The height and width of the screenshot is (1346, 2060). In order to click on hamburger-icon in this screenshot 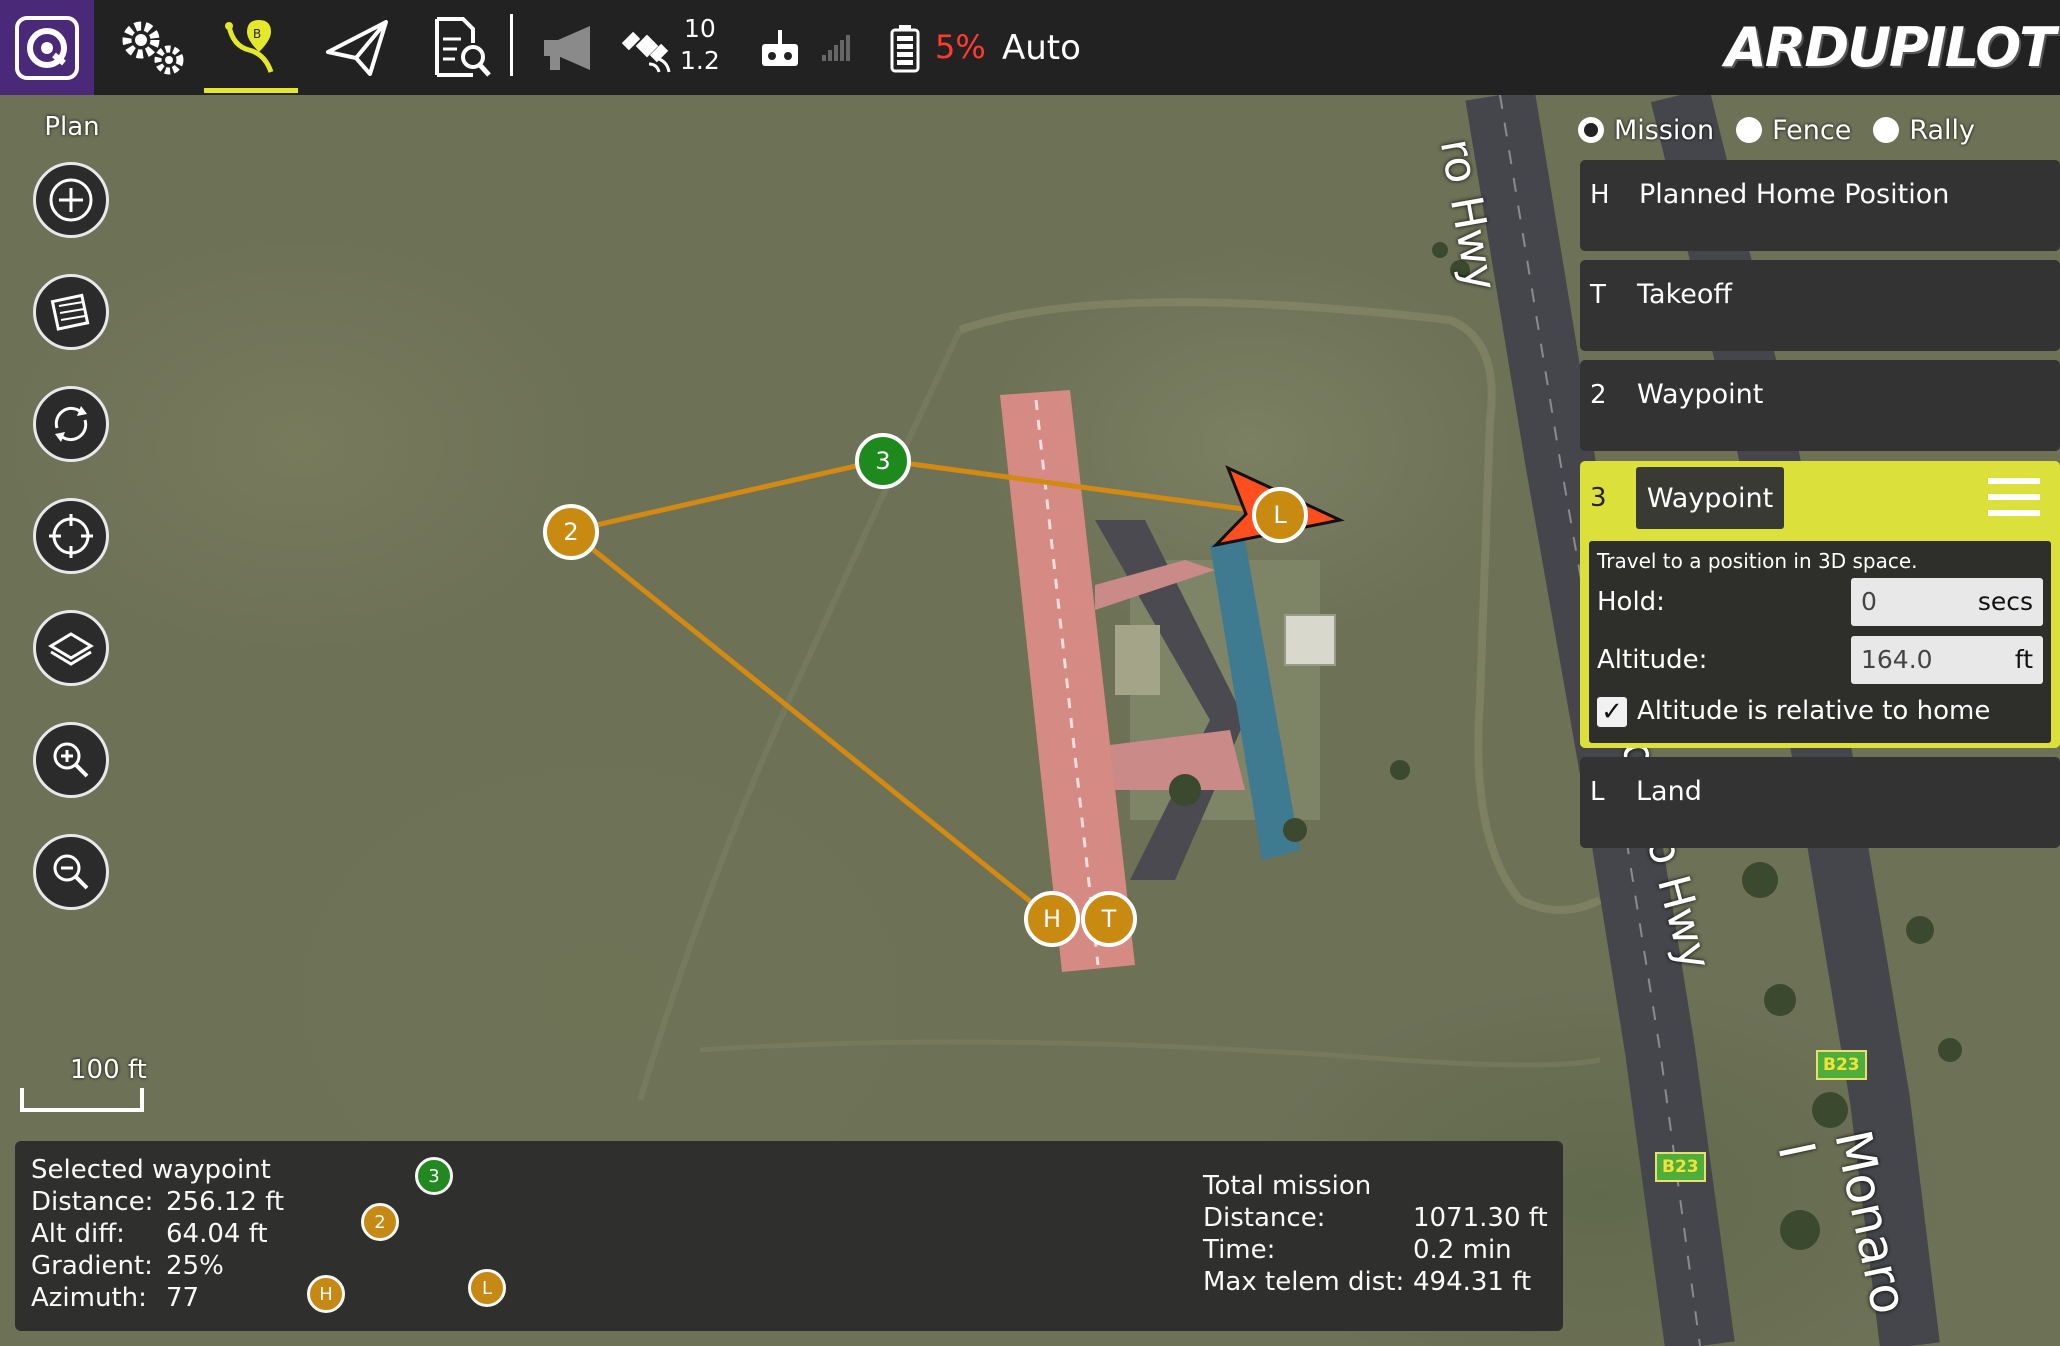, I will do `click(2014, 497)`.